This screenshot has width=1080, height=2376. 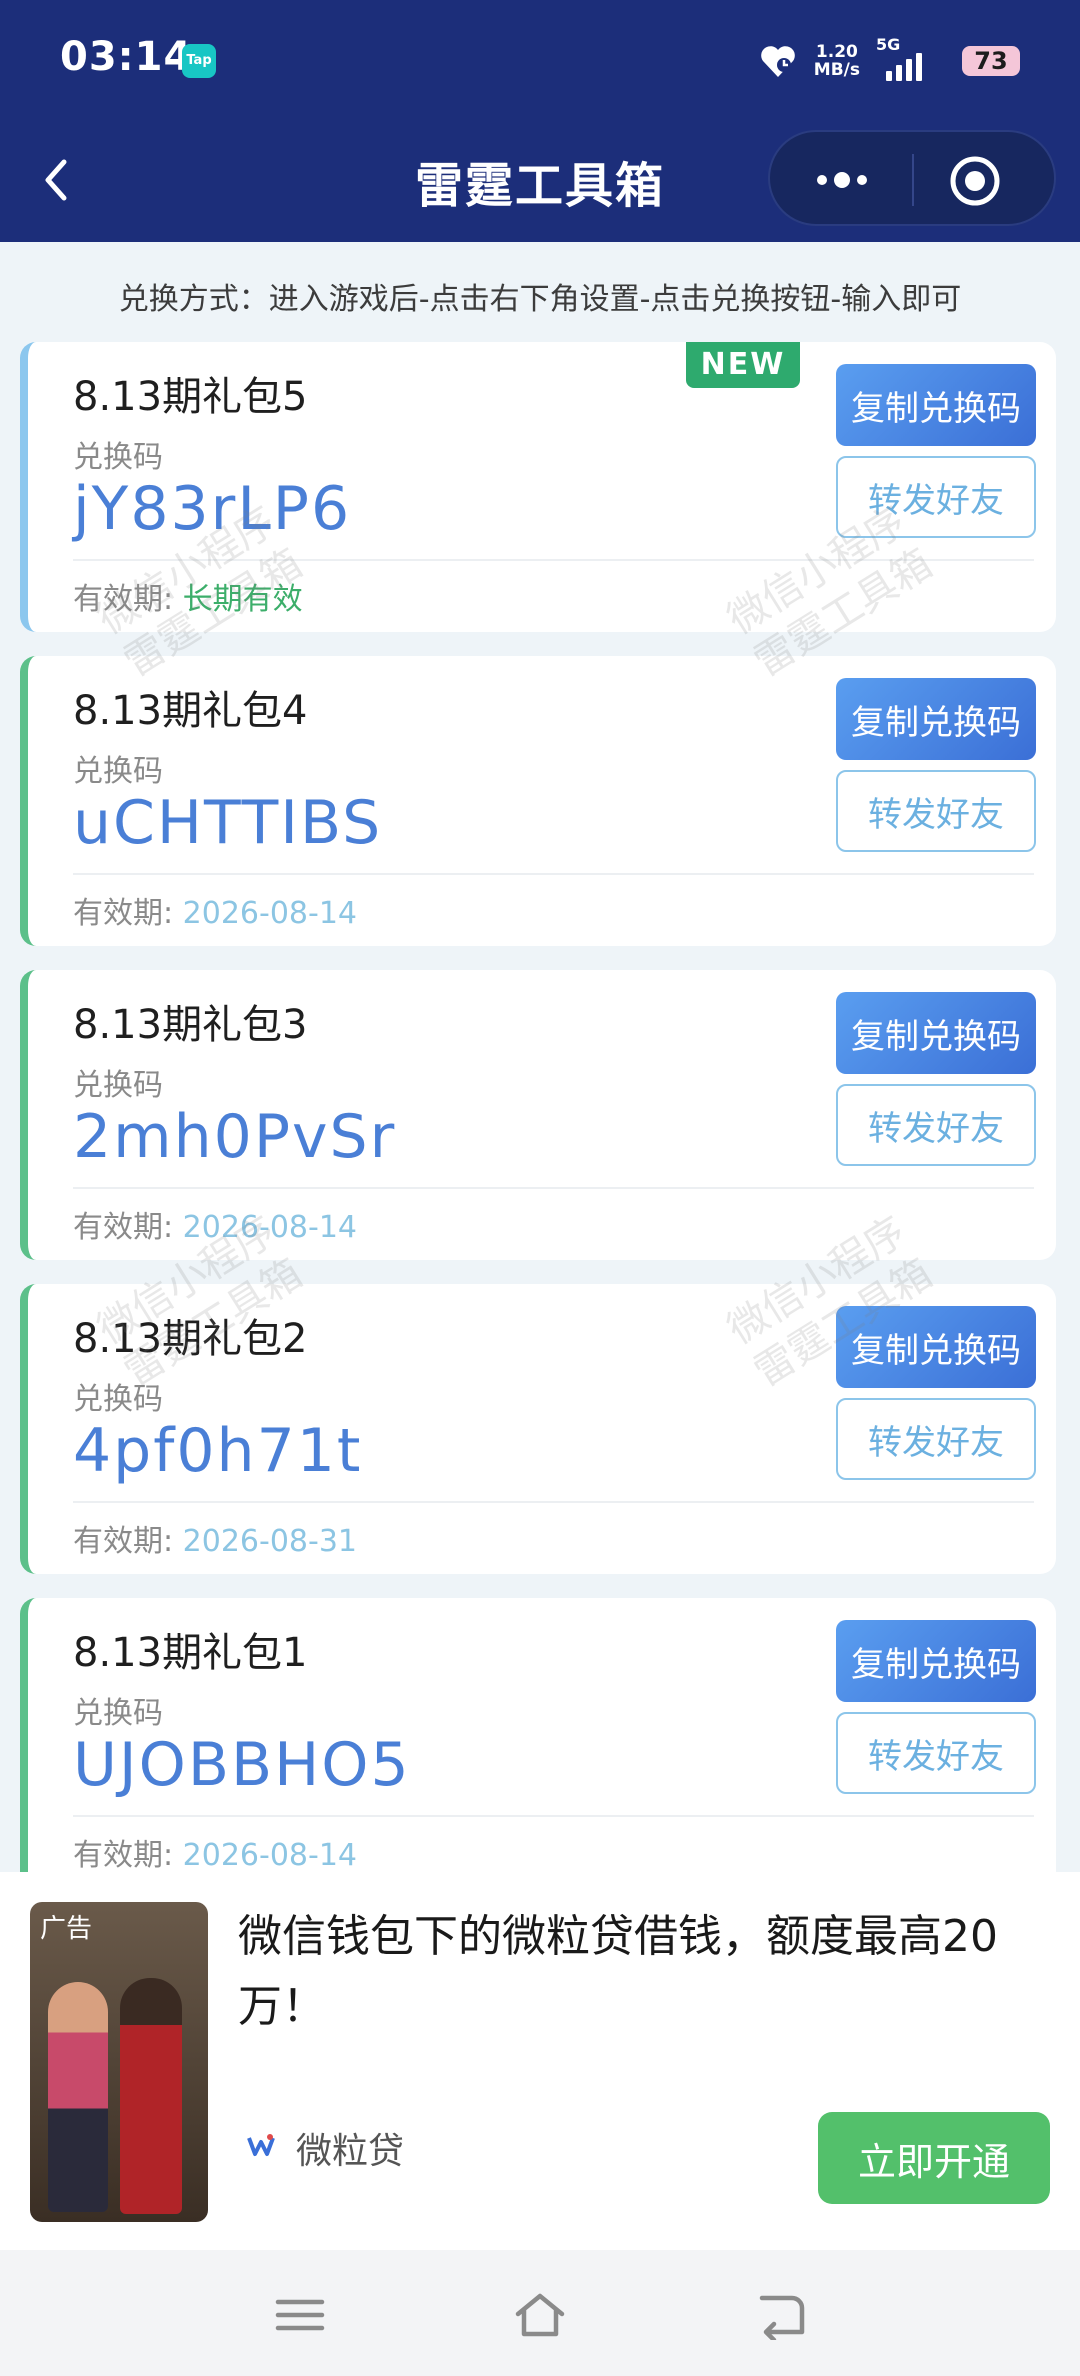 I want to click on gift-title: 8.13期礼包4, so click(x=190, y=711).